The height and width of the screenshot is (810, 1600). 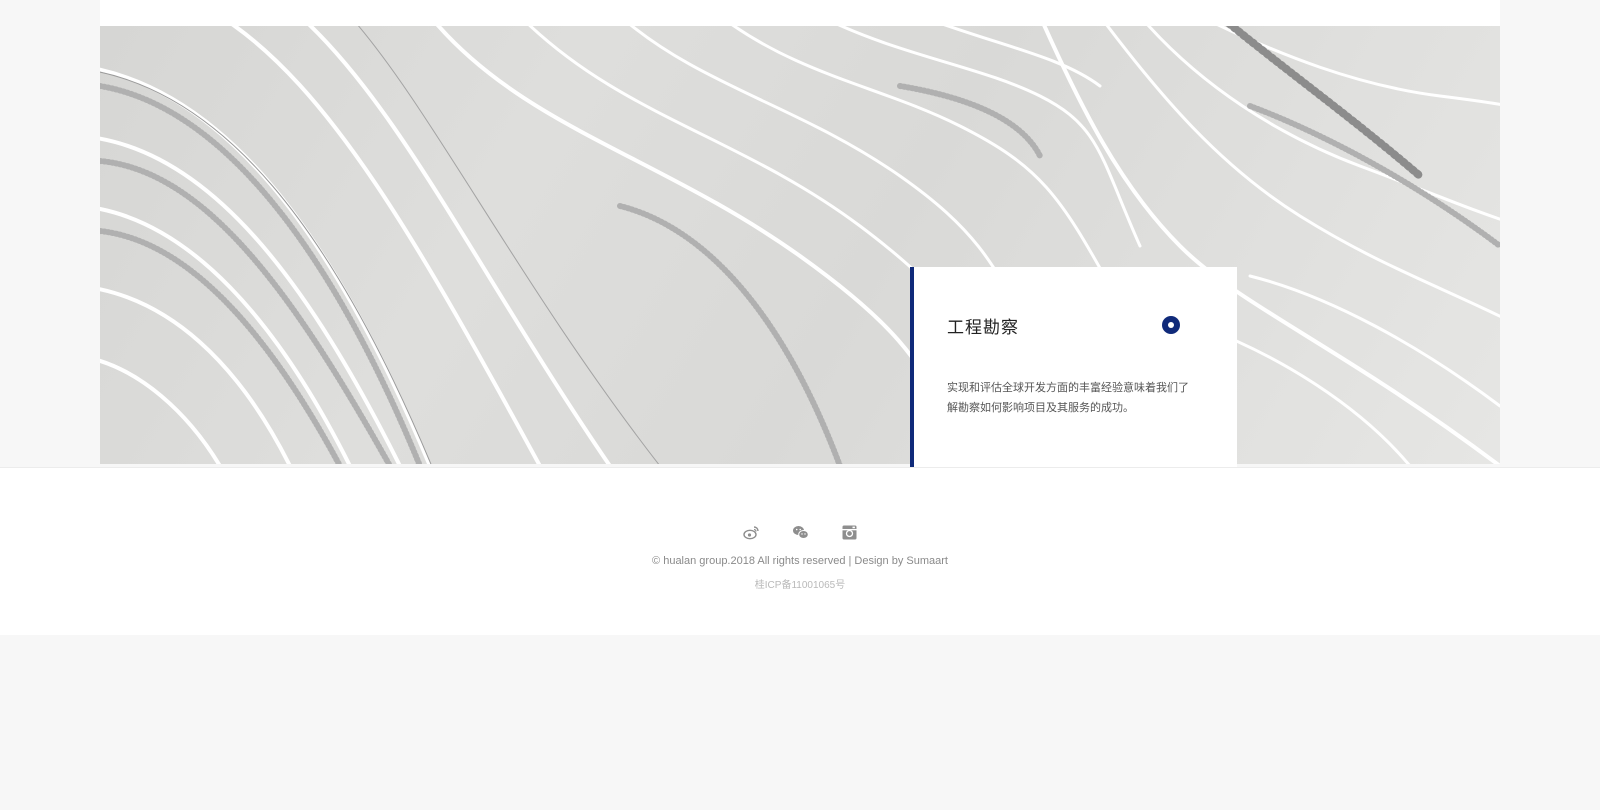 What do you see at coordinates (849, 532) in the screenshot?
I see `instagram-icon` at bounding box center [849, 532].